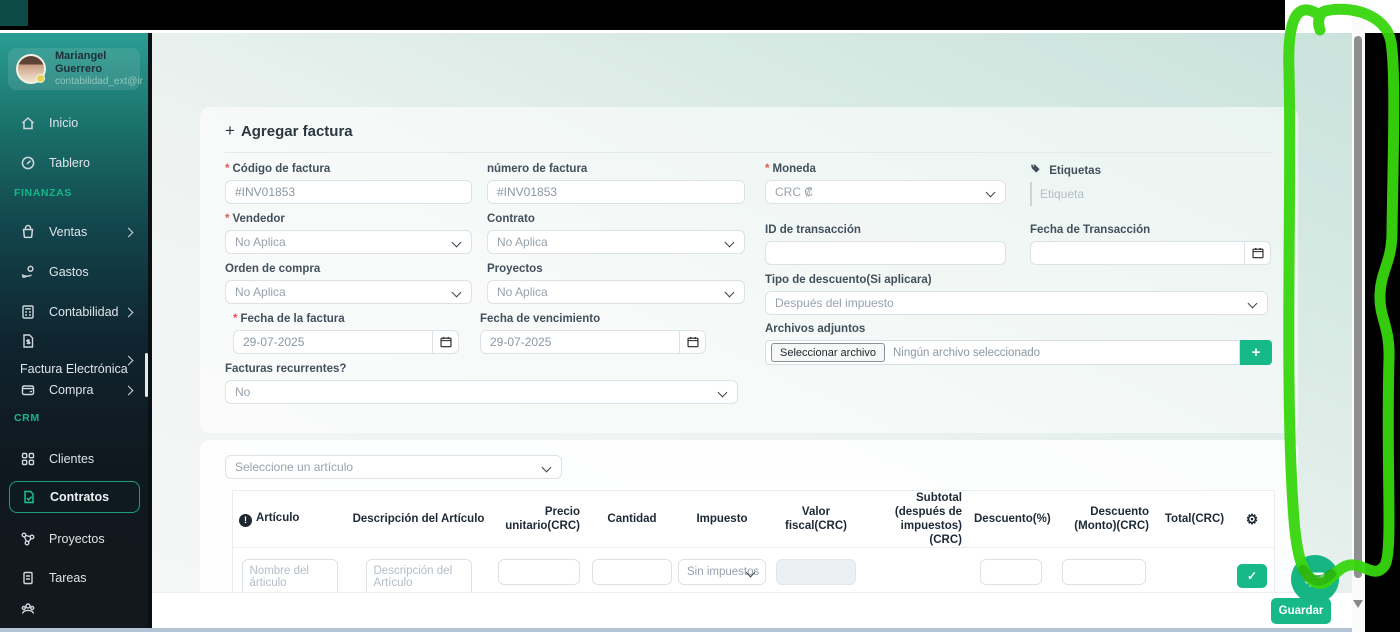  I want to click on sidebar-item-factura-electronica: Factura Electrónica, so click(74, 353).